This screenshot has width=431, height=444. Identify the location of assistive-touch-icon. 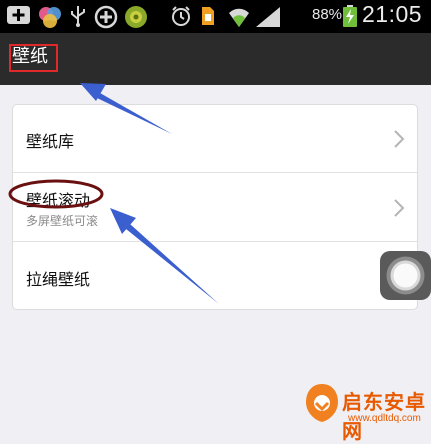
(405, 275).